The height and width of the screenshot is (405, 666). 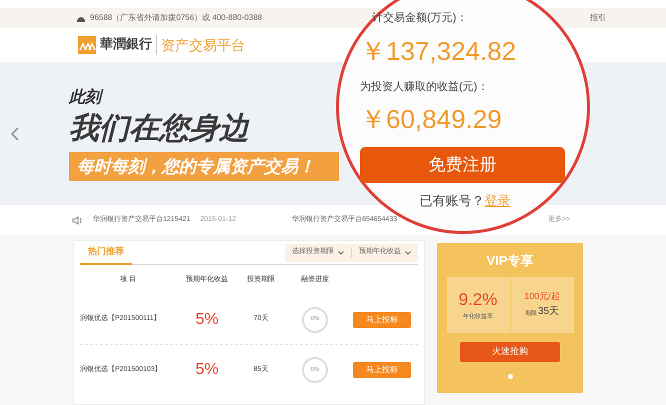 What do you see at coordinates (542, 297) in the screenshot?
I see `vip-minimum: 100元/起` at bounding box center [542, 297].